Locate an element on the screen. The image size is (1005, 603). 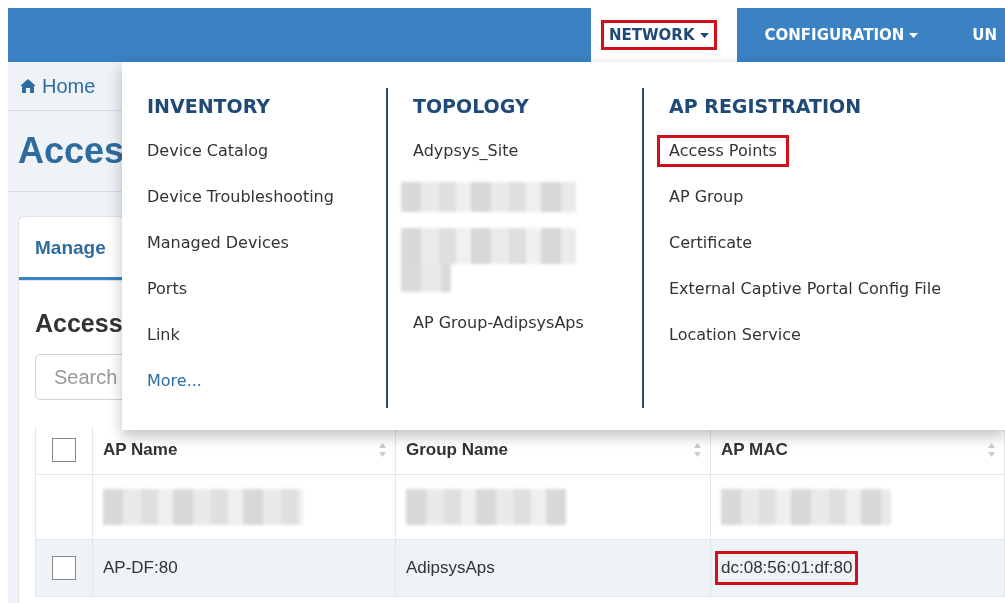
menu-item: AP Group-AdipsysAps is located at coordinates (498, 323).